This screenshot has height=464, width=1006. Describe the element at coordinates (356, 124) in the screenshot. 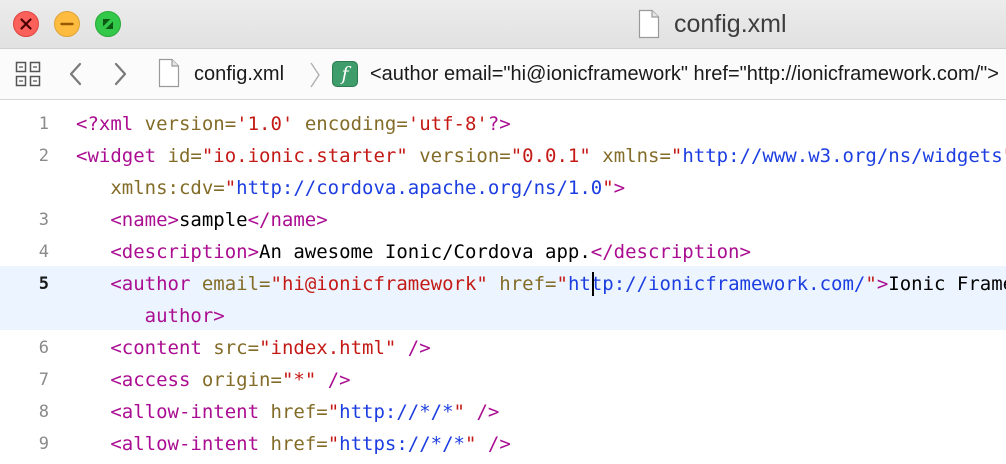

I see `code-token: encoding=` at that location.